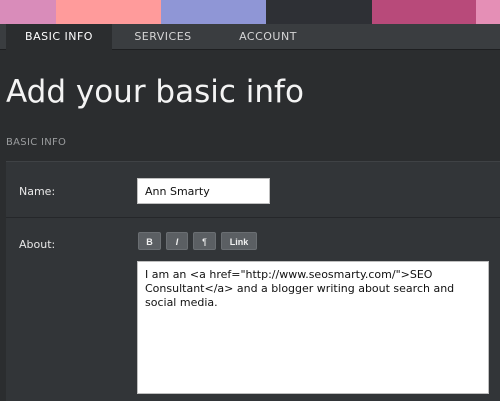 The width and height of the screenshot is (500, 401). What do you see at coordinates (149, 241) in the screenshot?
I see `bold-button: B` at bounding box center [149, 241].